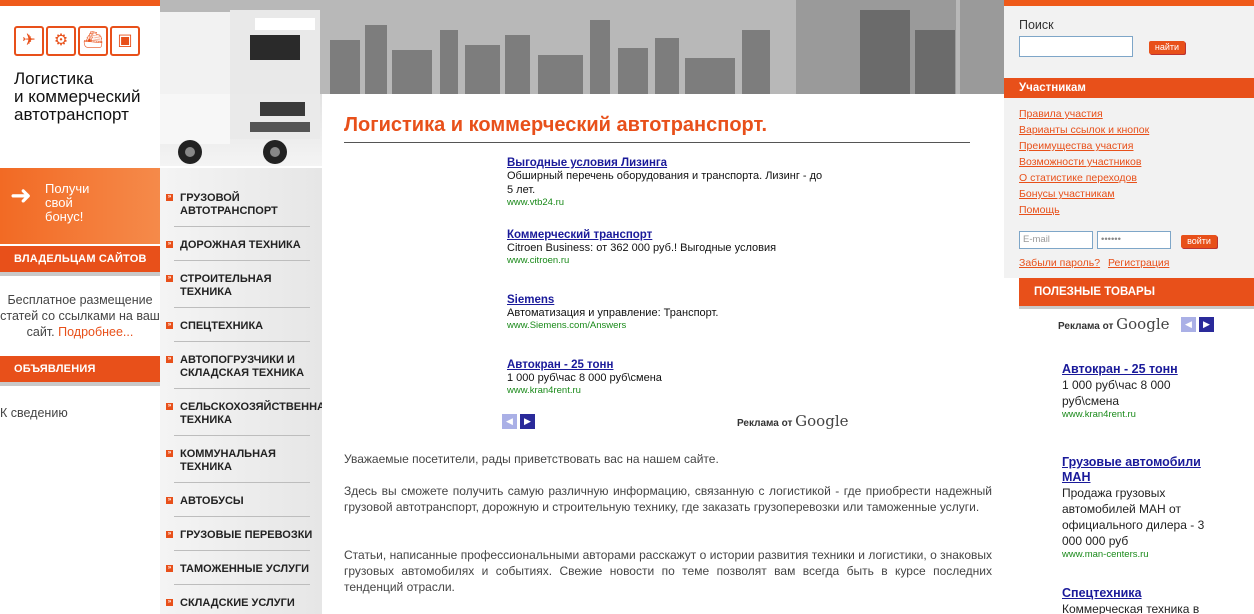  What do you see at coordinates (672, 365) in the screenshot?
I see `ad-title-link: Автокран - 25 тонн` at bounding box center [672, 365].